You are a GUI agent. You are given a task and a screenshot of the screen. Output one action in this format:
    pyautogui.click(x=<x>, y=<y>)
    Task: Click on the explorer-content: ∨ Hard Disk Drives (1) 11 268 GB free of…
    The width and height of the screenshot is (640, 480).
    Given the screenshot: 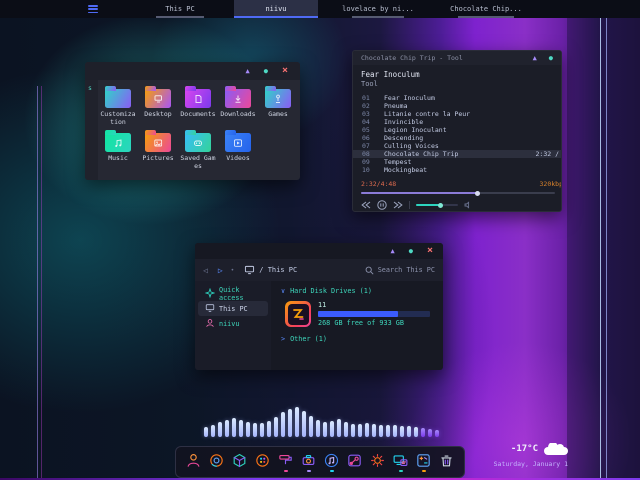 What is the action you would take?
    pyautogui.click(x=357, y=325)
    